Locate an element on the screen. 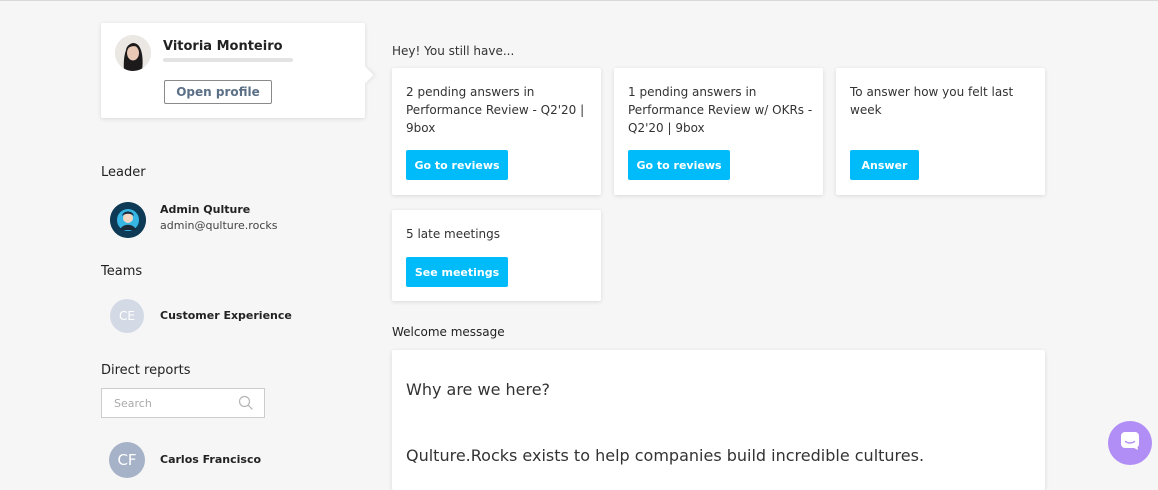 This screenshot has height=490, width=1158. pending-card: To answer how you felt last week Answer is located at coordinates (940, 131).